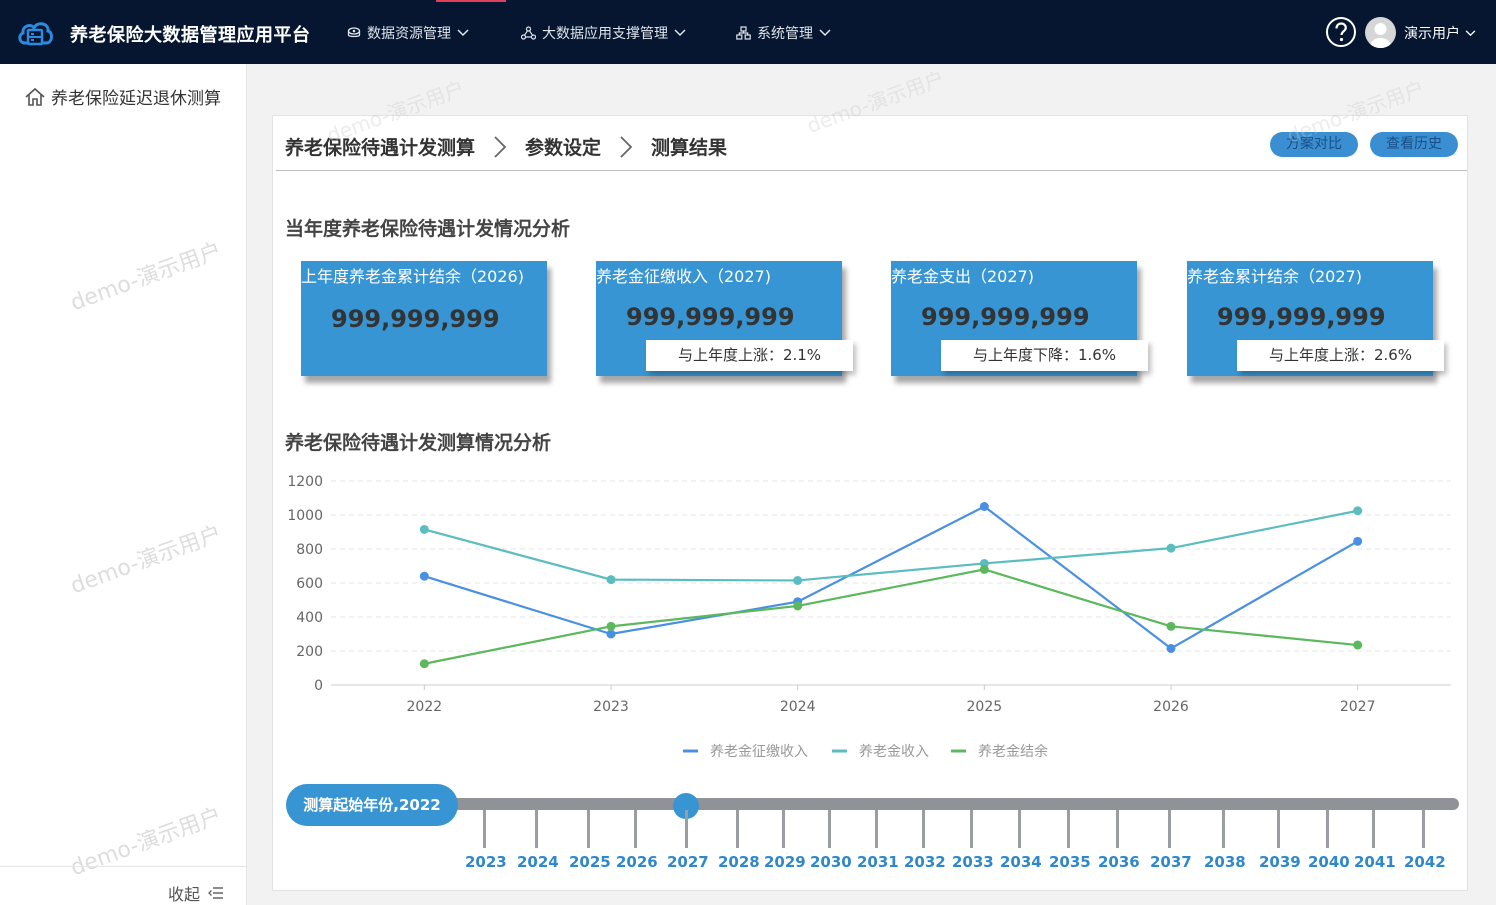 The image size is (1496, 905). Describe the element at coordinates (611, 707) in the screenshot. I see `x-tick-label: 2023` at that location.